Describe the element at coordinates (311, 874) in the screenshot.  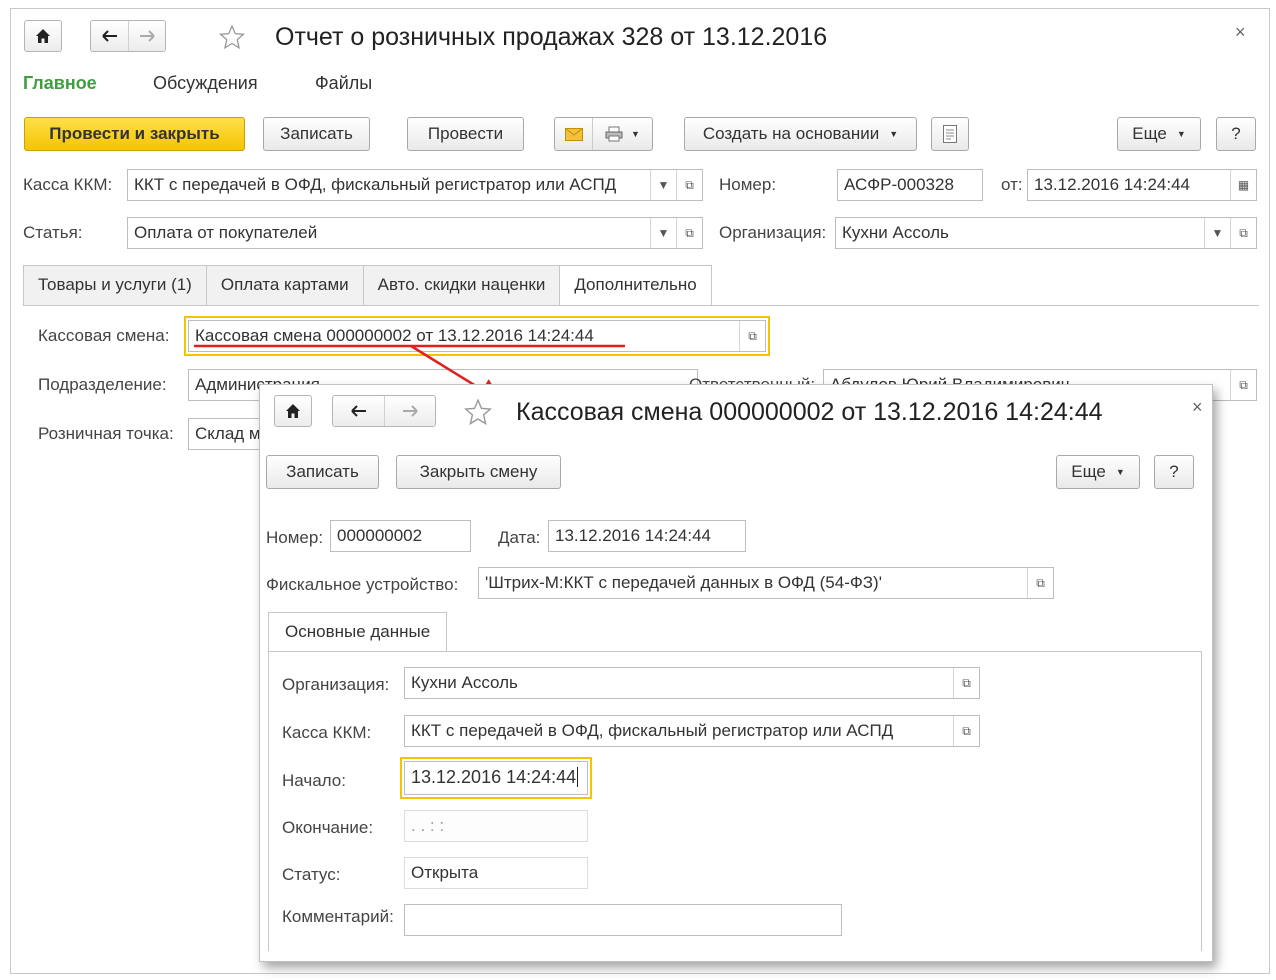
I see `status-label: Статус:` at that location.